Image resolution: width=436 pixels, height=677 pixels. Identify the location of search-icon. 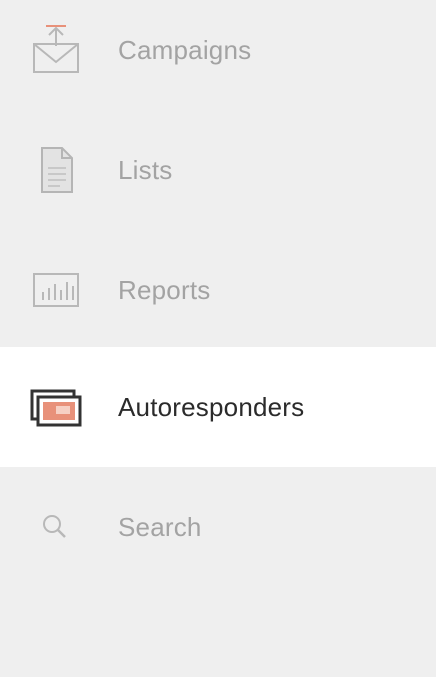
(56, 527).